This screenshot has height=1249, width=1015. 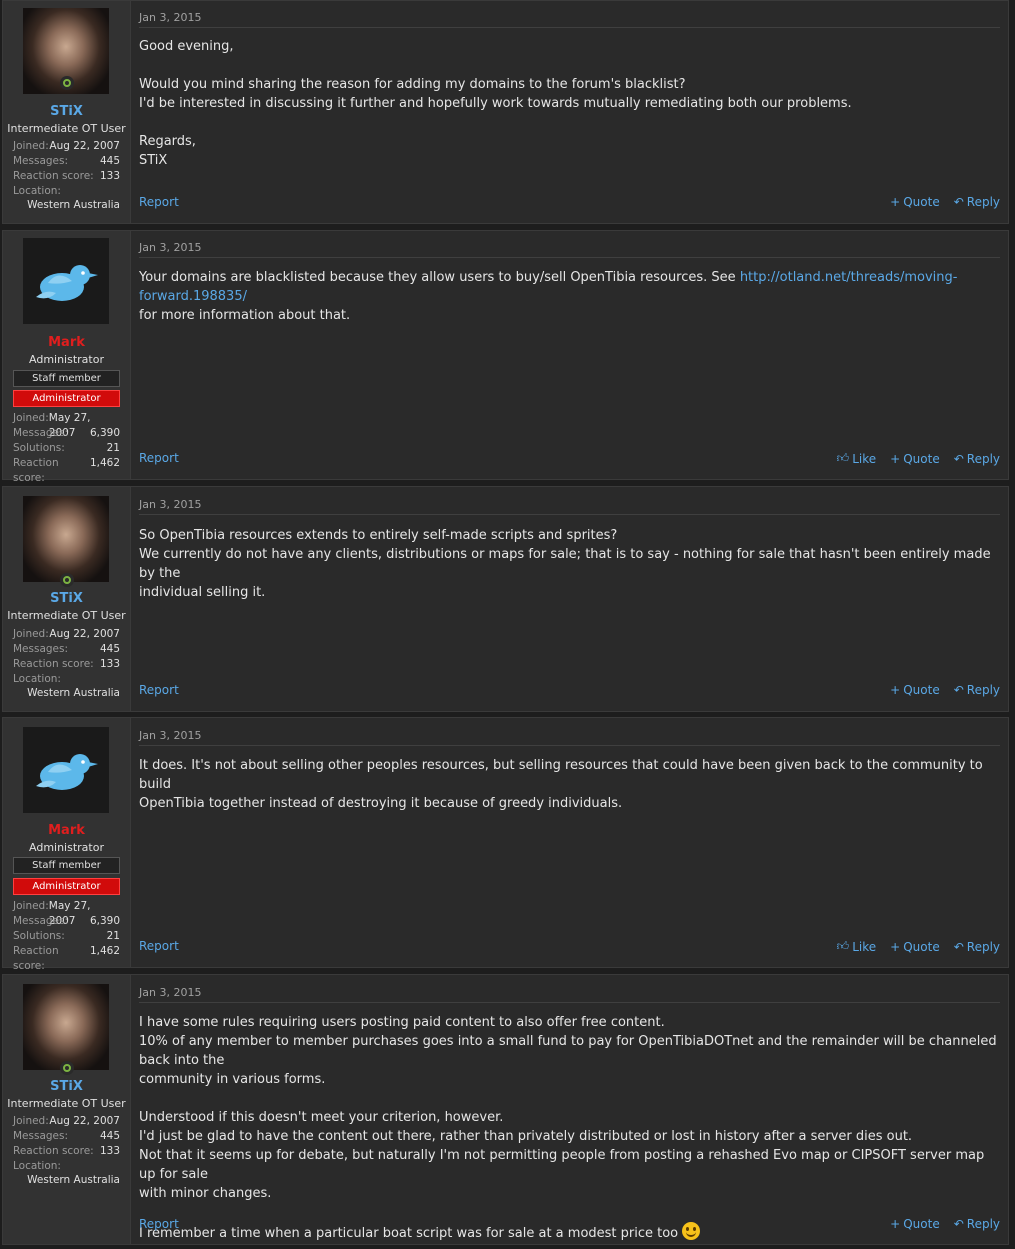 What do you see at coordinates (66, 1103) in the screenshot?
I see `user-title: Intermediate OT User` at bounding box center [66, 1103].